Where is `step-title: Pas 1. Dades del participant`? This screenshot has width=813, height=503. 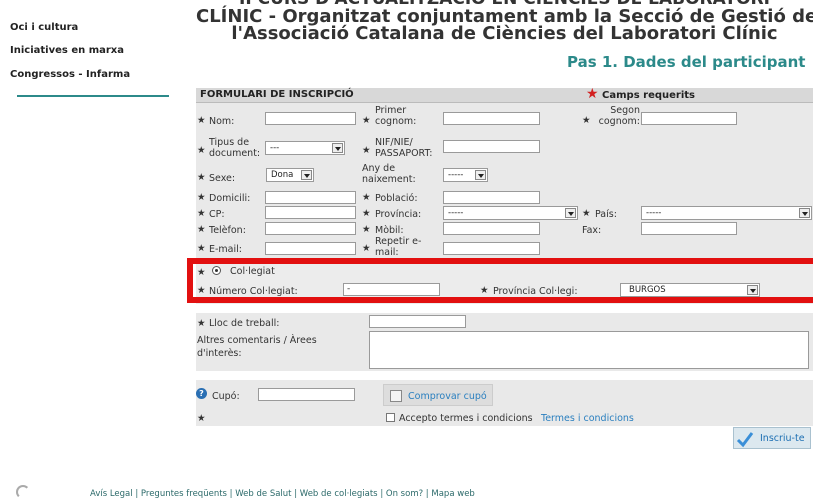 step-title: Pas 1. Dades del participant is located at coordinates (686, 62).